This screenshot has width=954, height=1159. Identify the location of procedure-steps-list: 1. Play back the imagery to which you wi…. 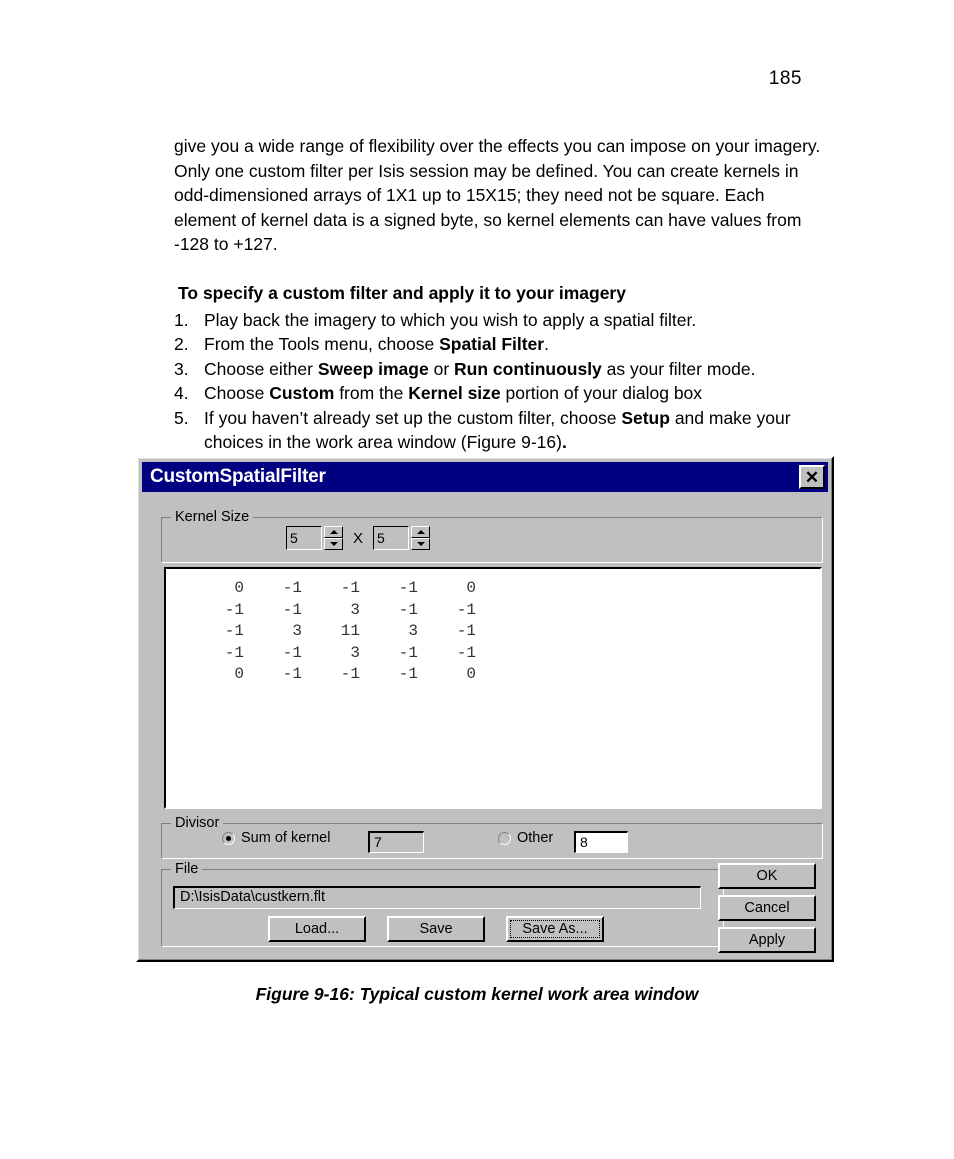
(498, 381).